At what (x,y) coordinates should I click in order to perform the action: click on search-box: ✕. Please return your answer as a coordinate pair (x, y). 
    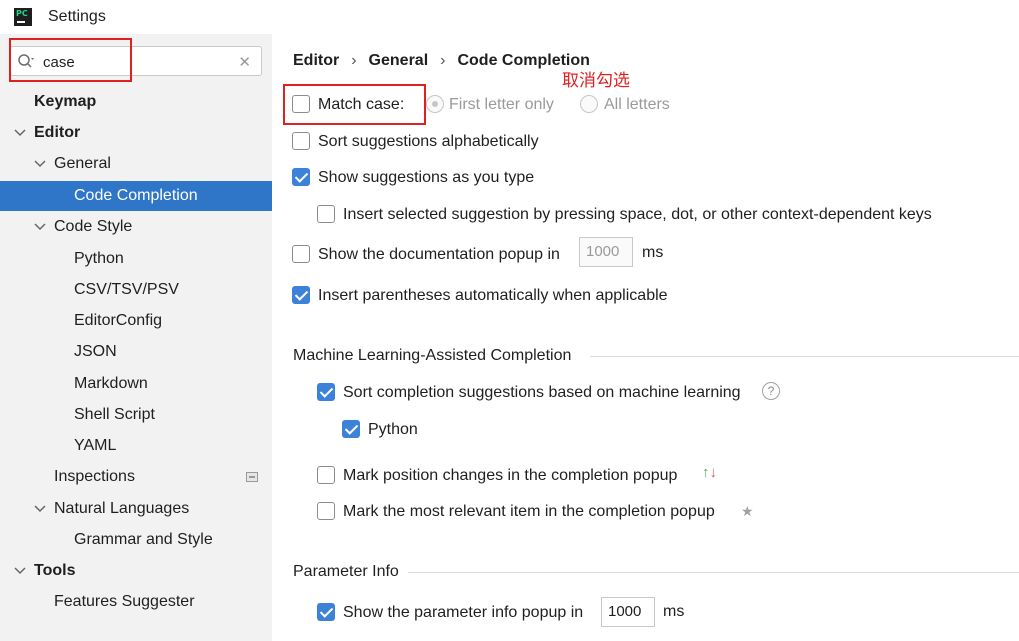
    Looking at the image, I should click on (136, 61).